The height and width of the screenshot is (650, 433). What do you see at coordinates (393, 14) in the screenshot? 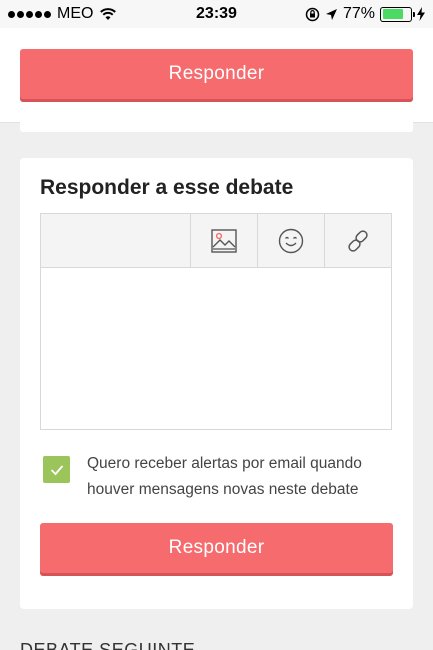
I see `battery-fill` at bounding box center [393, 14].